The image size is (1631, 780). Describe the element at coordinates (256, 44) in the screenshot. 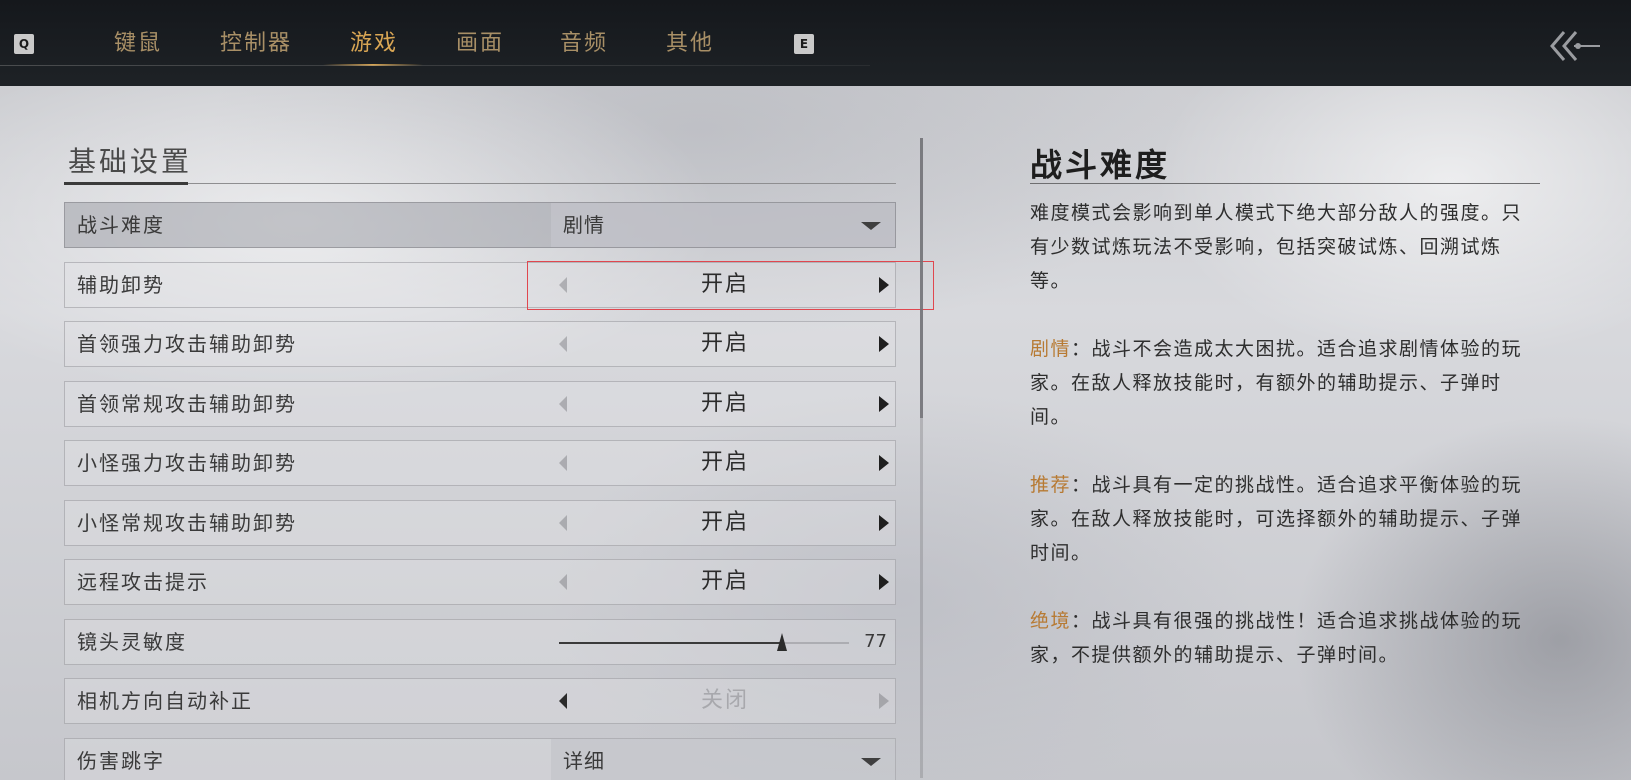

I see `tab-controller: 控制器` at that location.